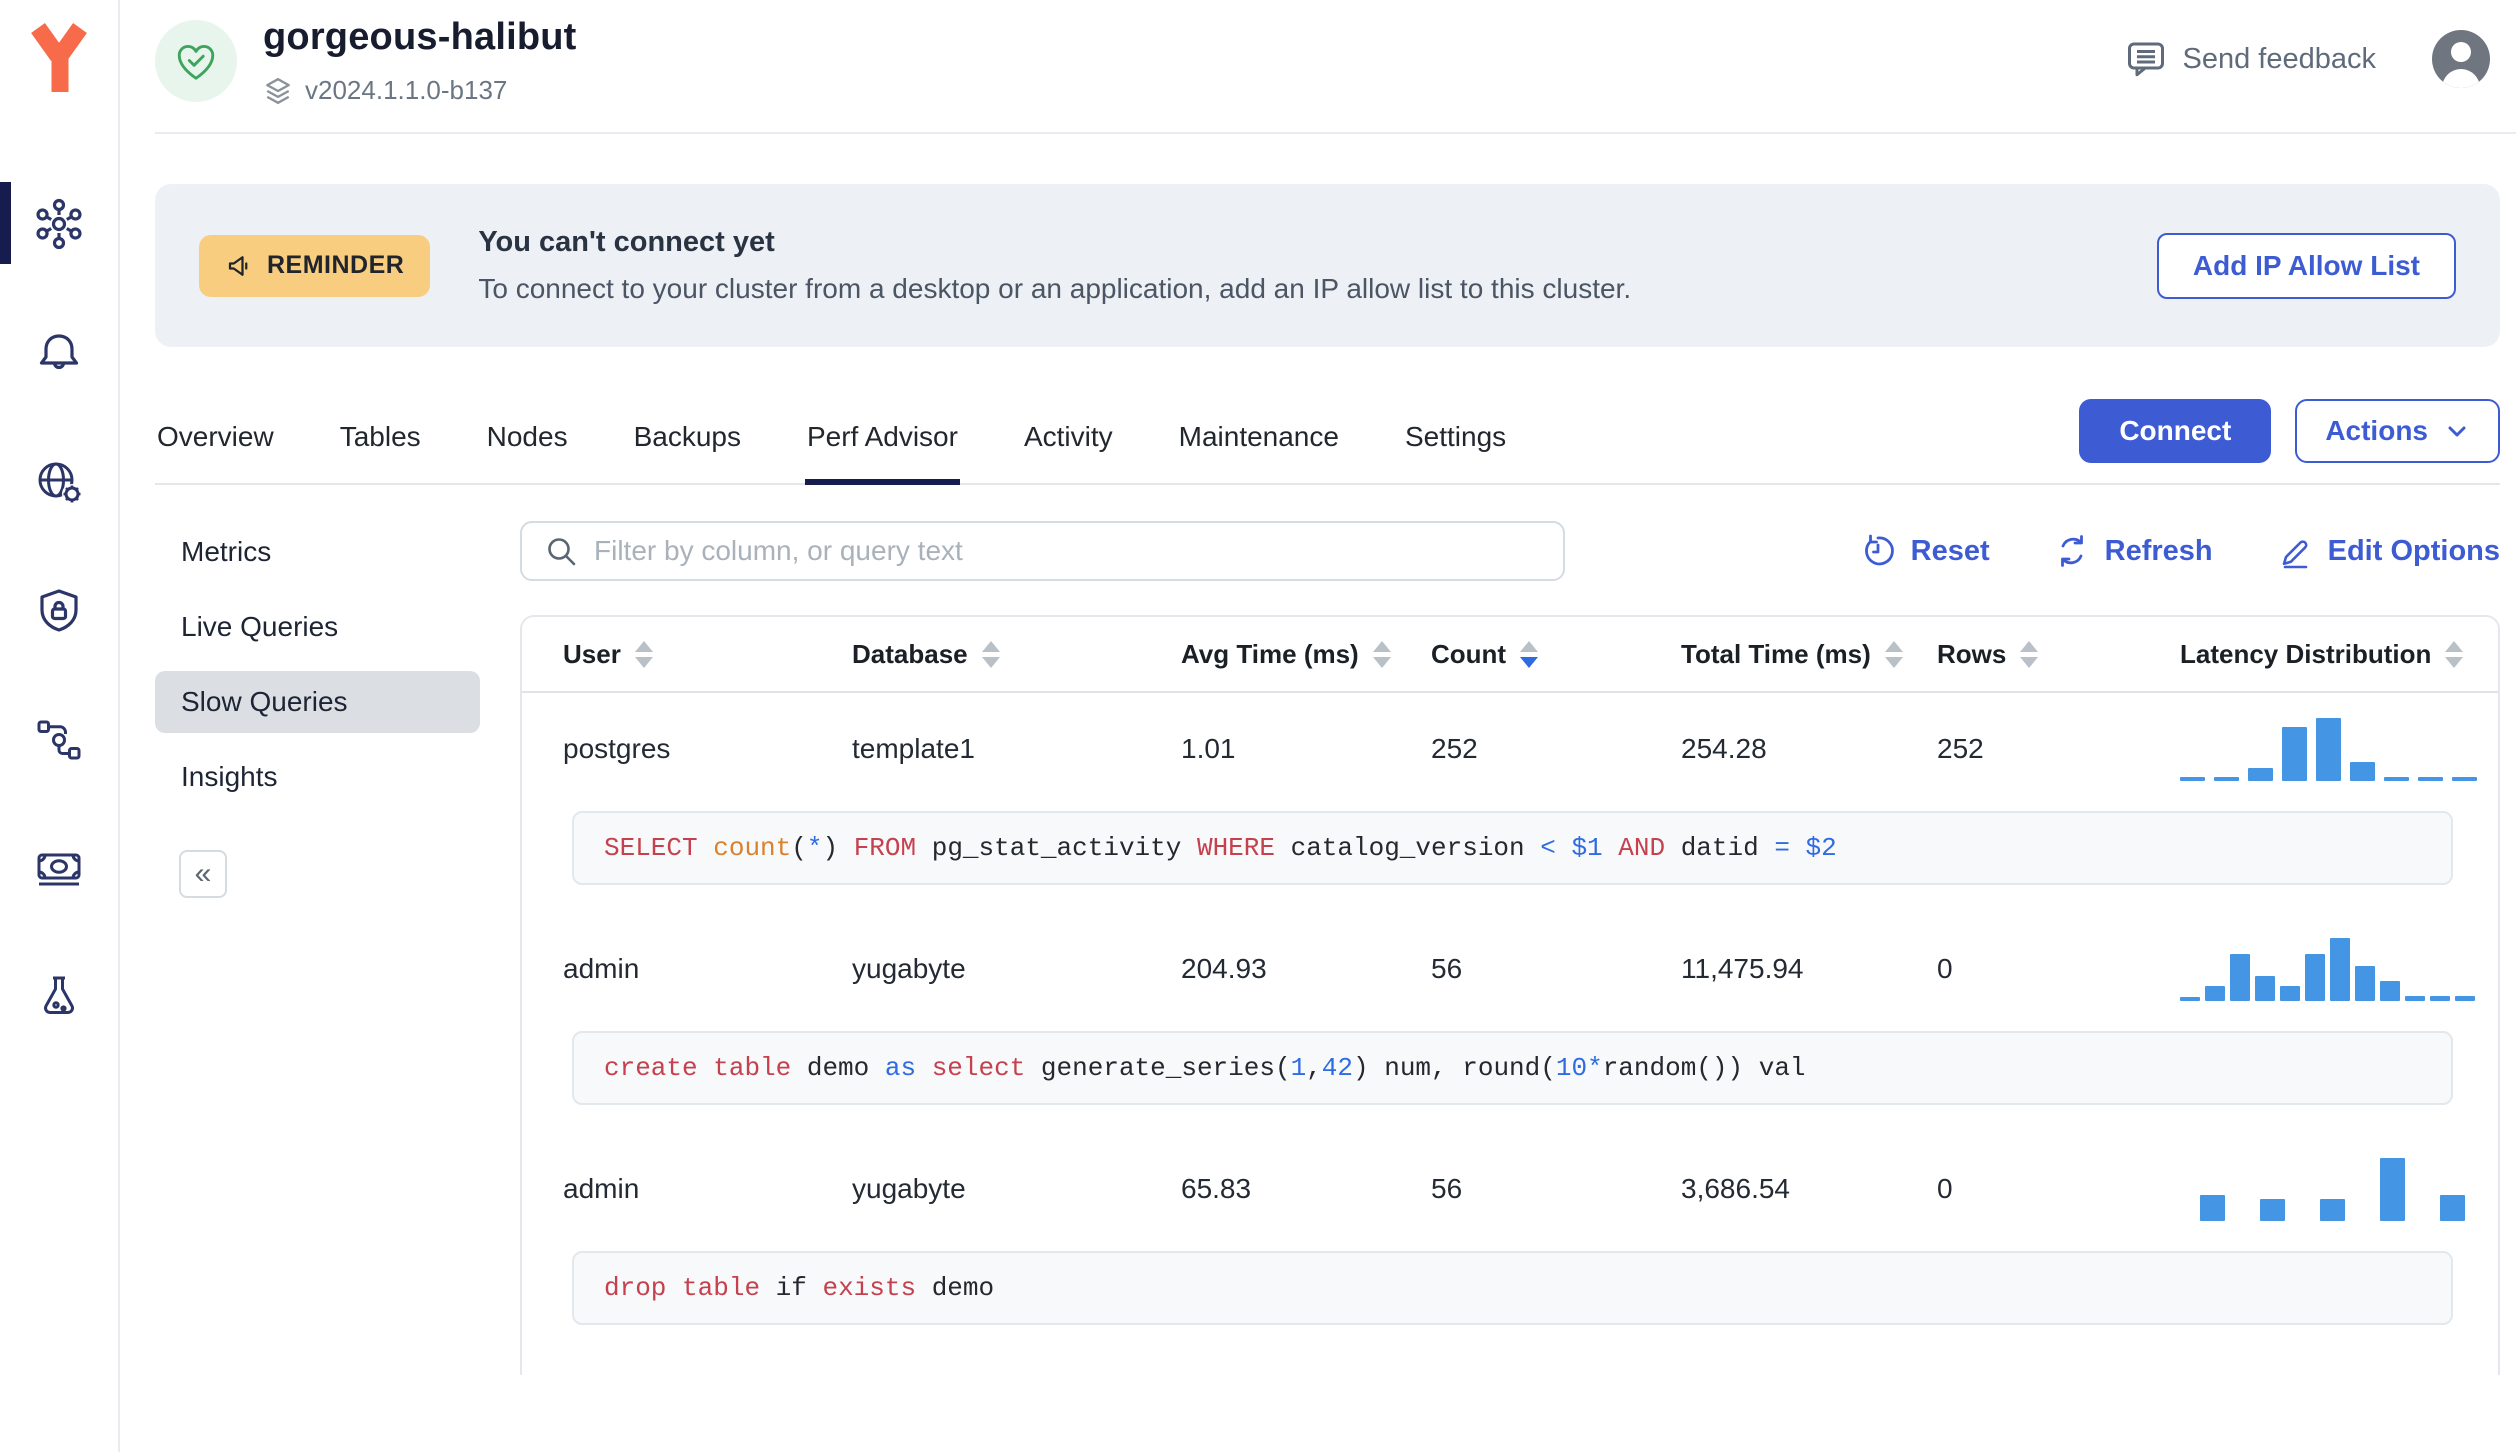  Describe the element at coordinates (1556, 654) in the screenshot. I see `column-header-count: Count` at that location.